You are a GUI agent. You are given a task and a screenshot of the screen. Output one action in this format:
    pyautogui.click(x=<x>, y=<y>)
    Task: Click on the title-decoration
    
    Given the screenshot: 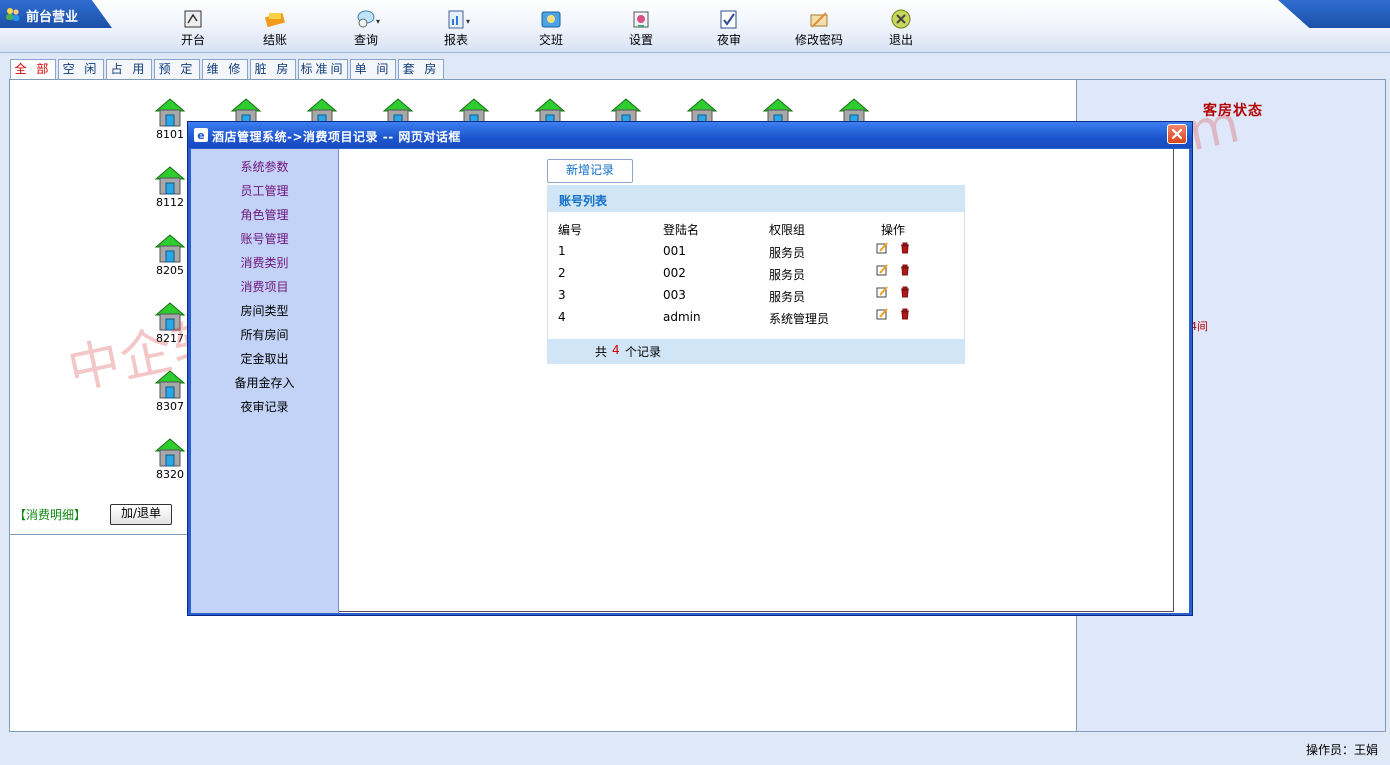 What is the action you would take?
    pyautogui.click(x=1334, y=14)
    